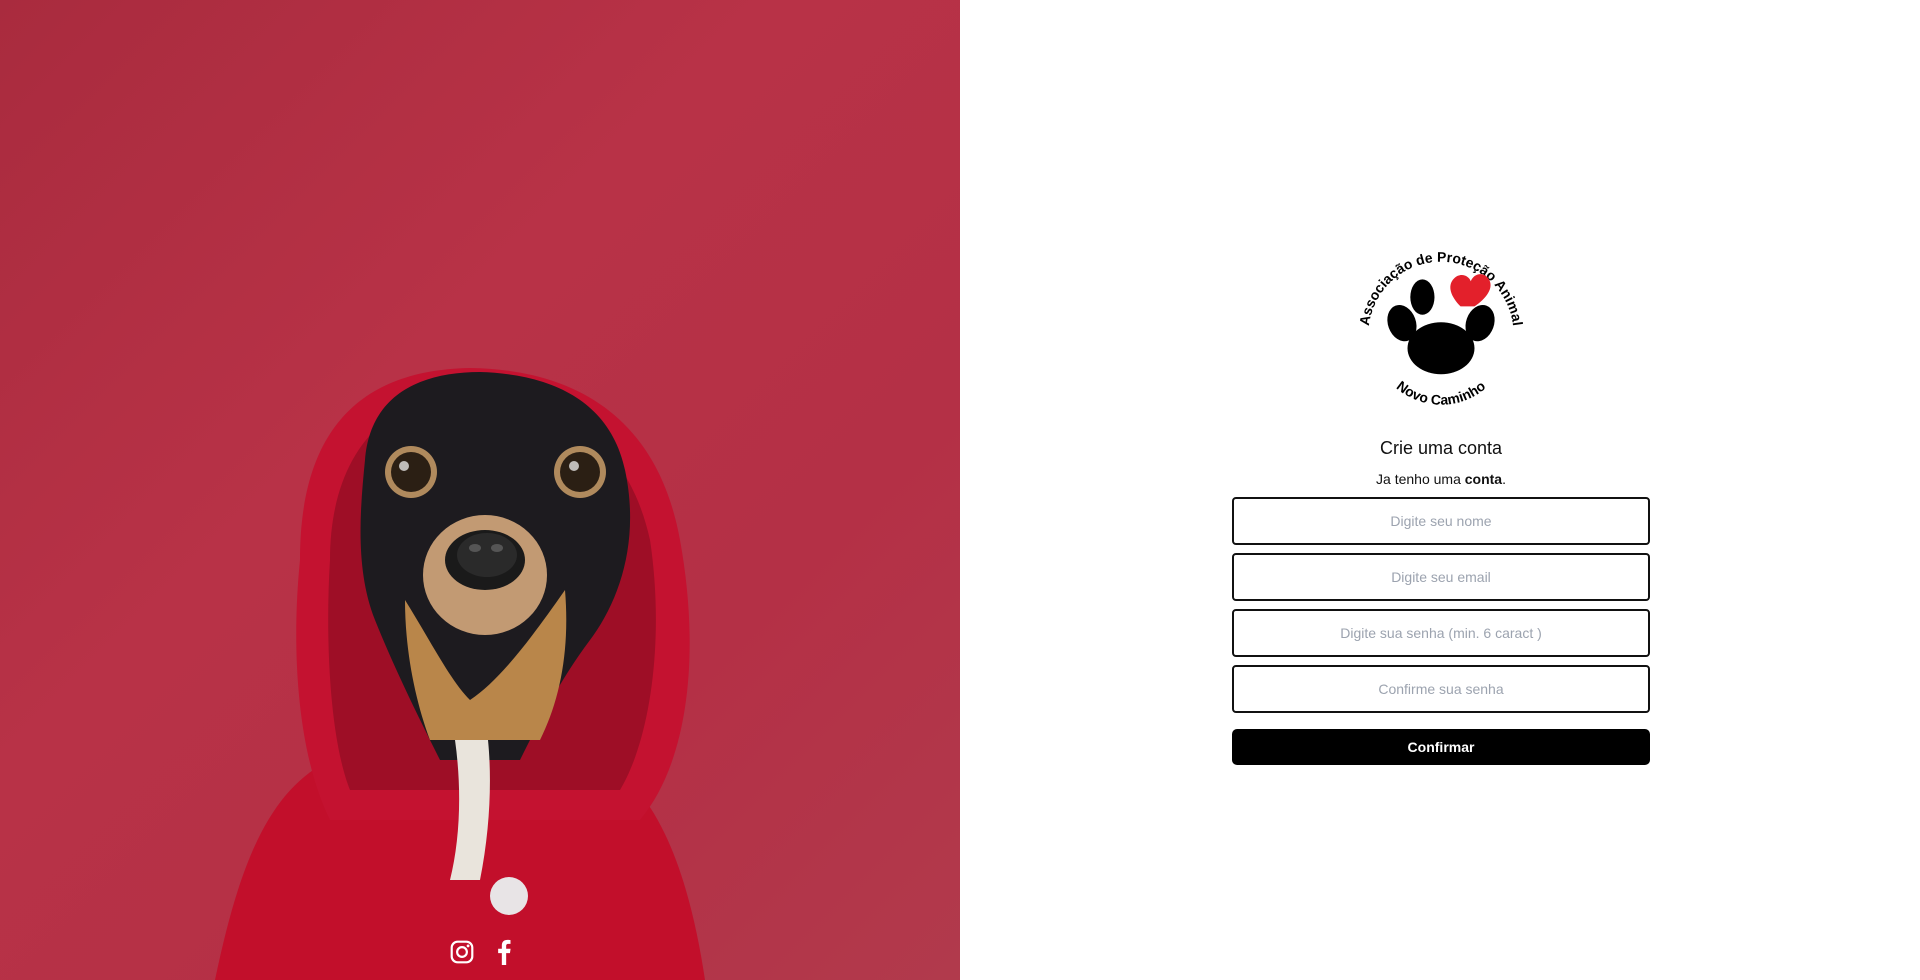 The height and width of the screenshot is (980, 1920). Describe the element at coordinates (504, 952) in the screenshot. I see `facebook-icon` at that location.